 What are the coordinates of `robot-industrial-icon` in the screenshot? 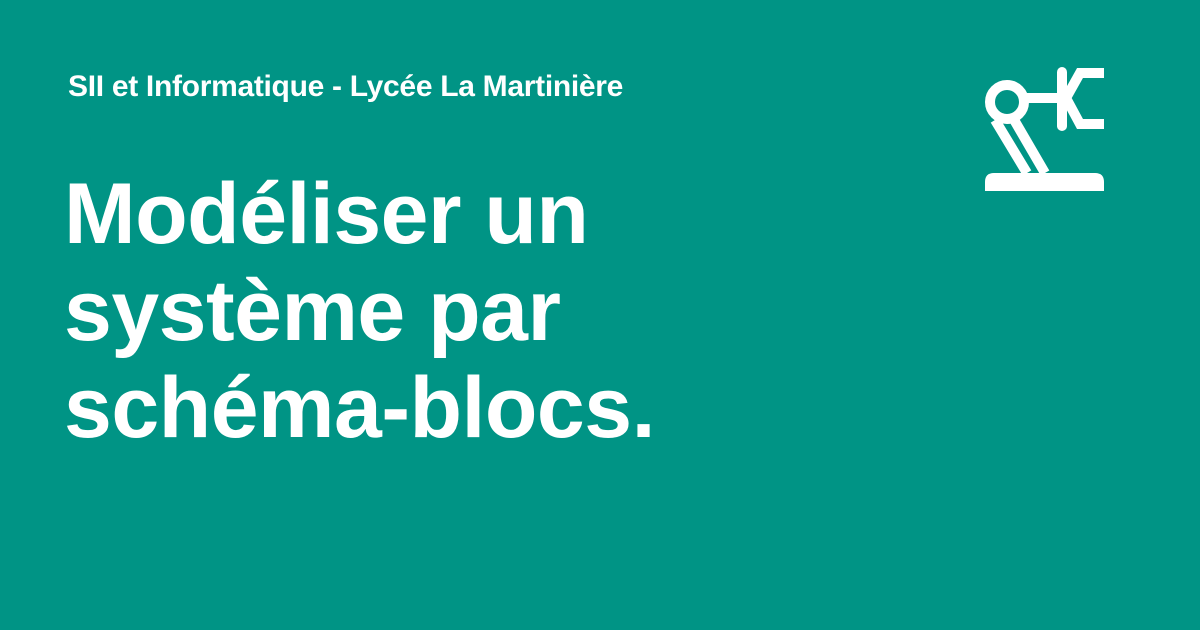 It's located at (1044, 129).